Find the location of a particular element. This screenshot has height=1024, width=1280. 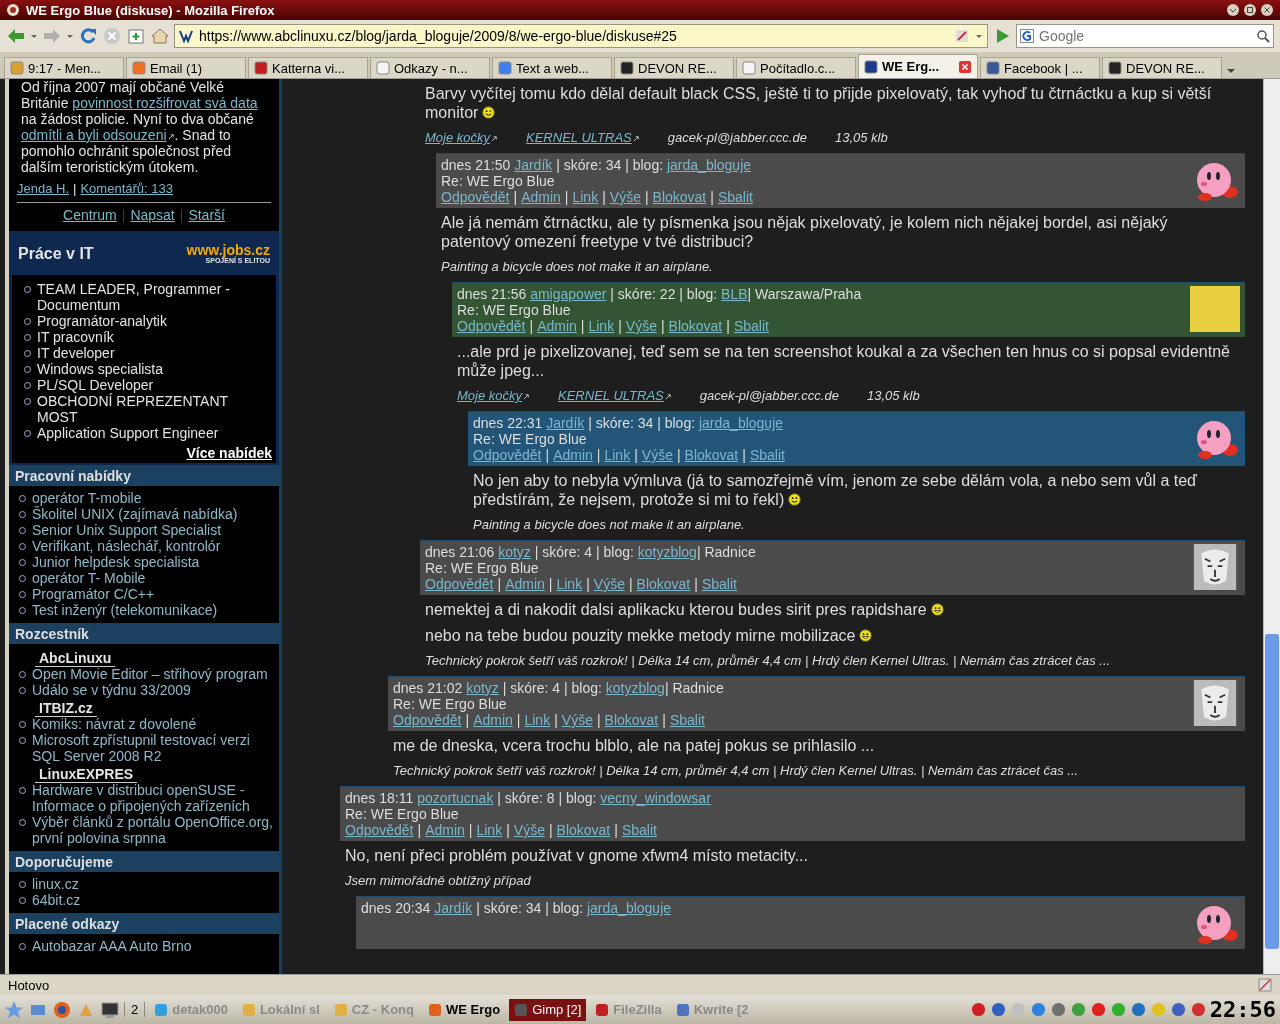

home-icon is located at coordinates (160, 36).